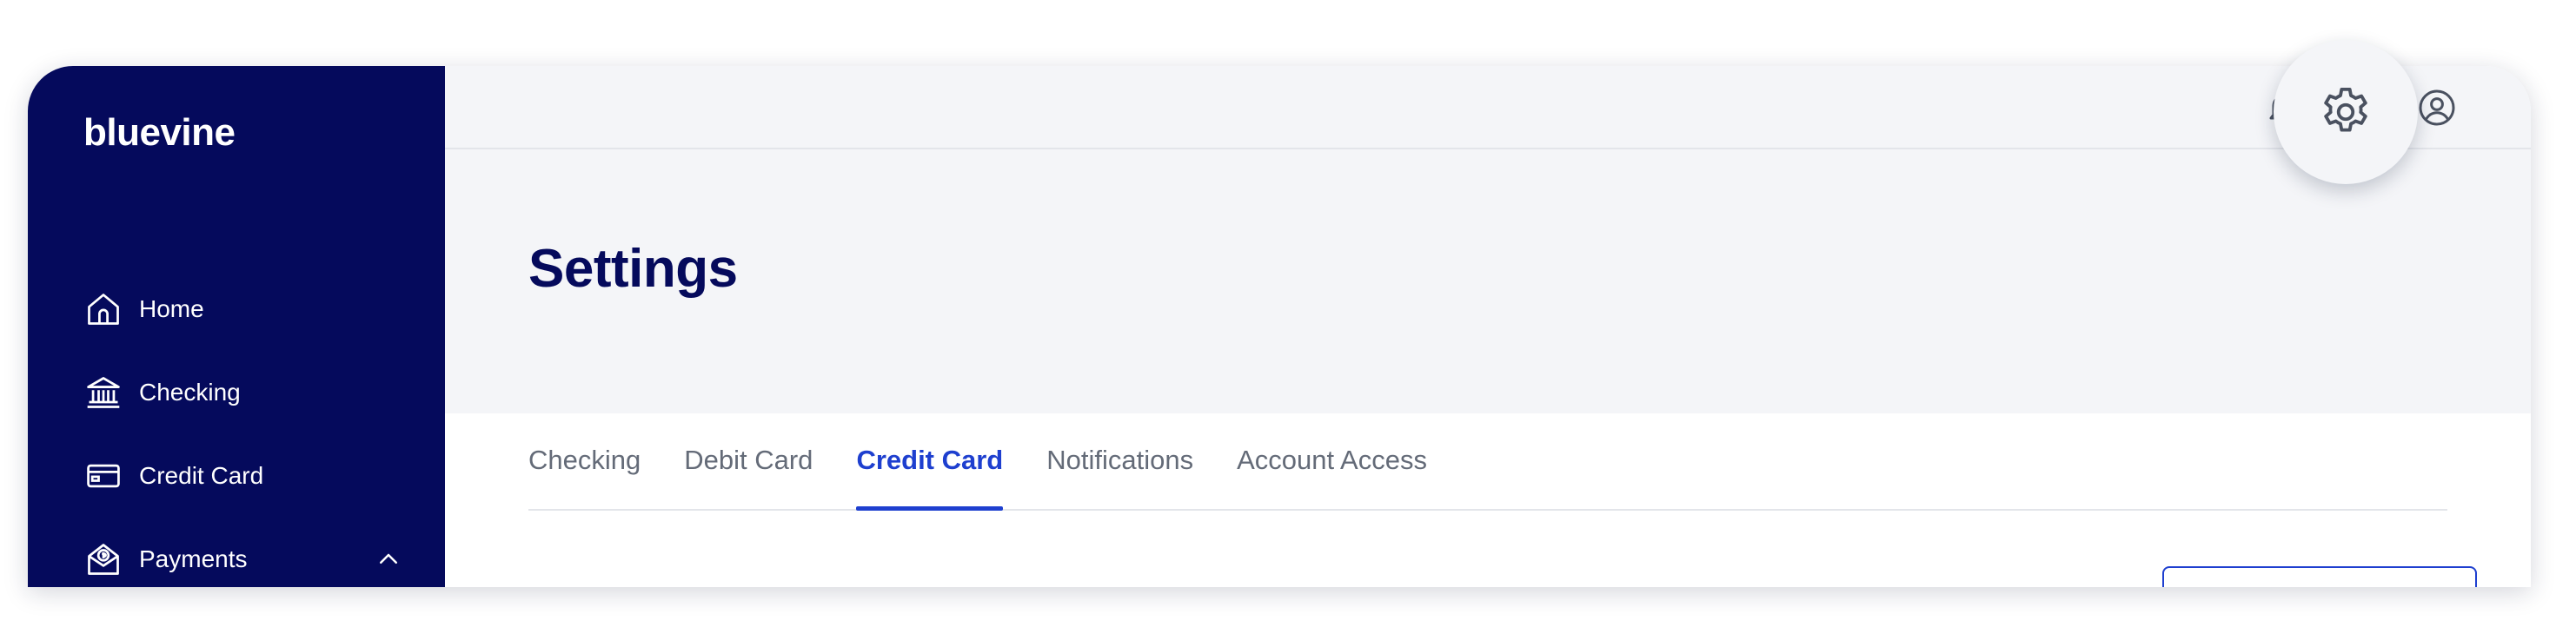 Image resolution: width=2576 pixels, height=634 pixels. Describe the element at coordinates (103, 476) in the screenshot. I see `credit-card-icon` at that location.